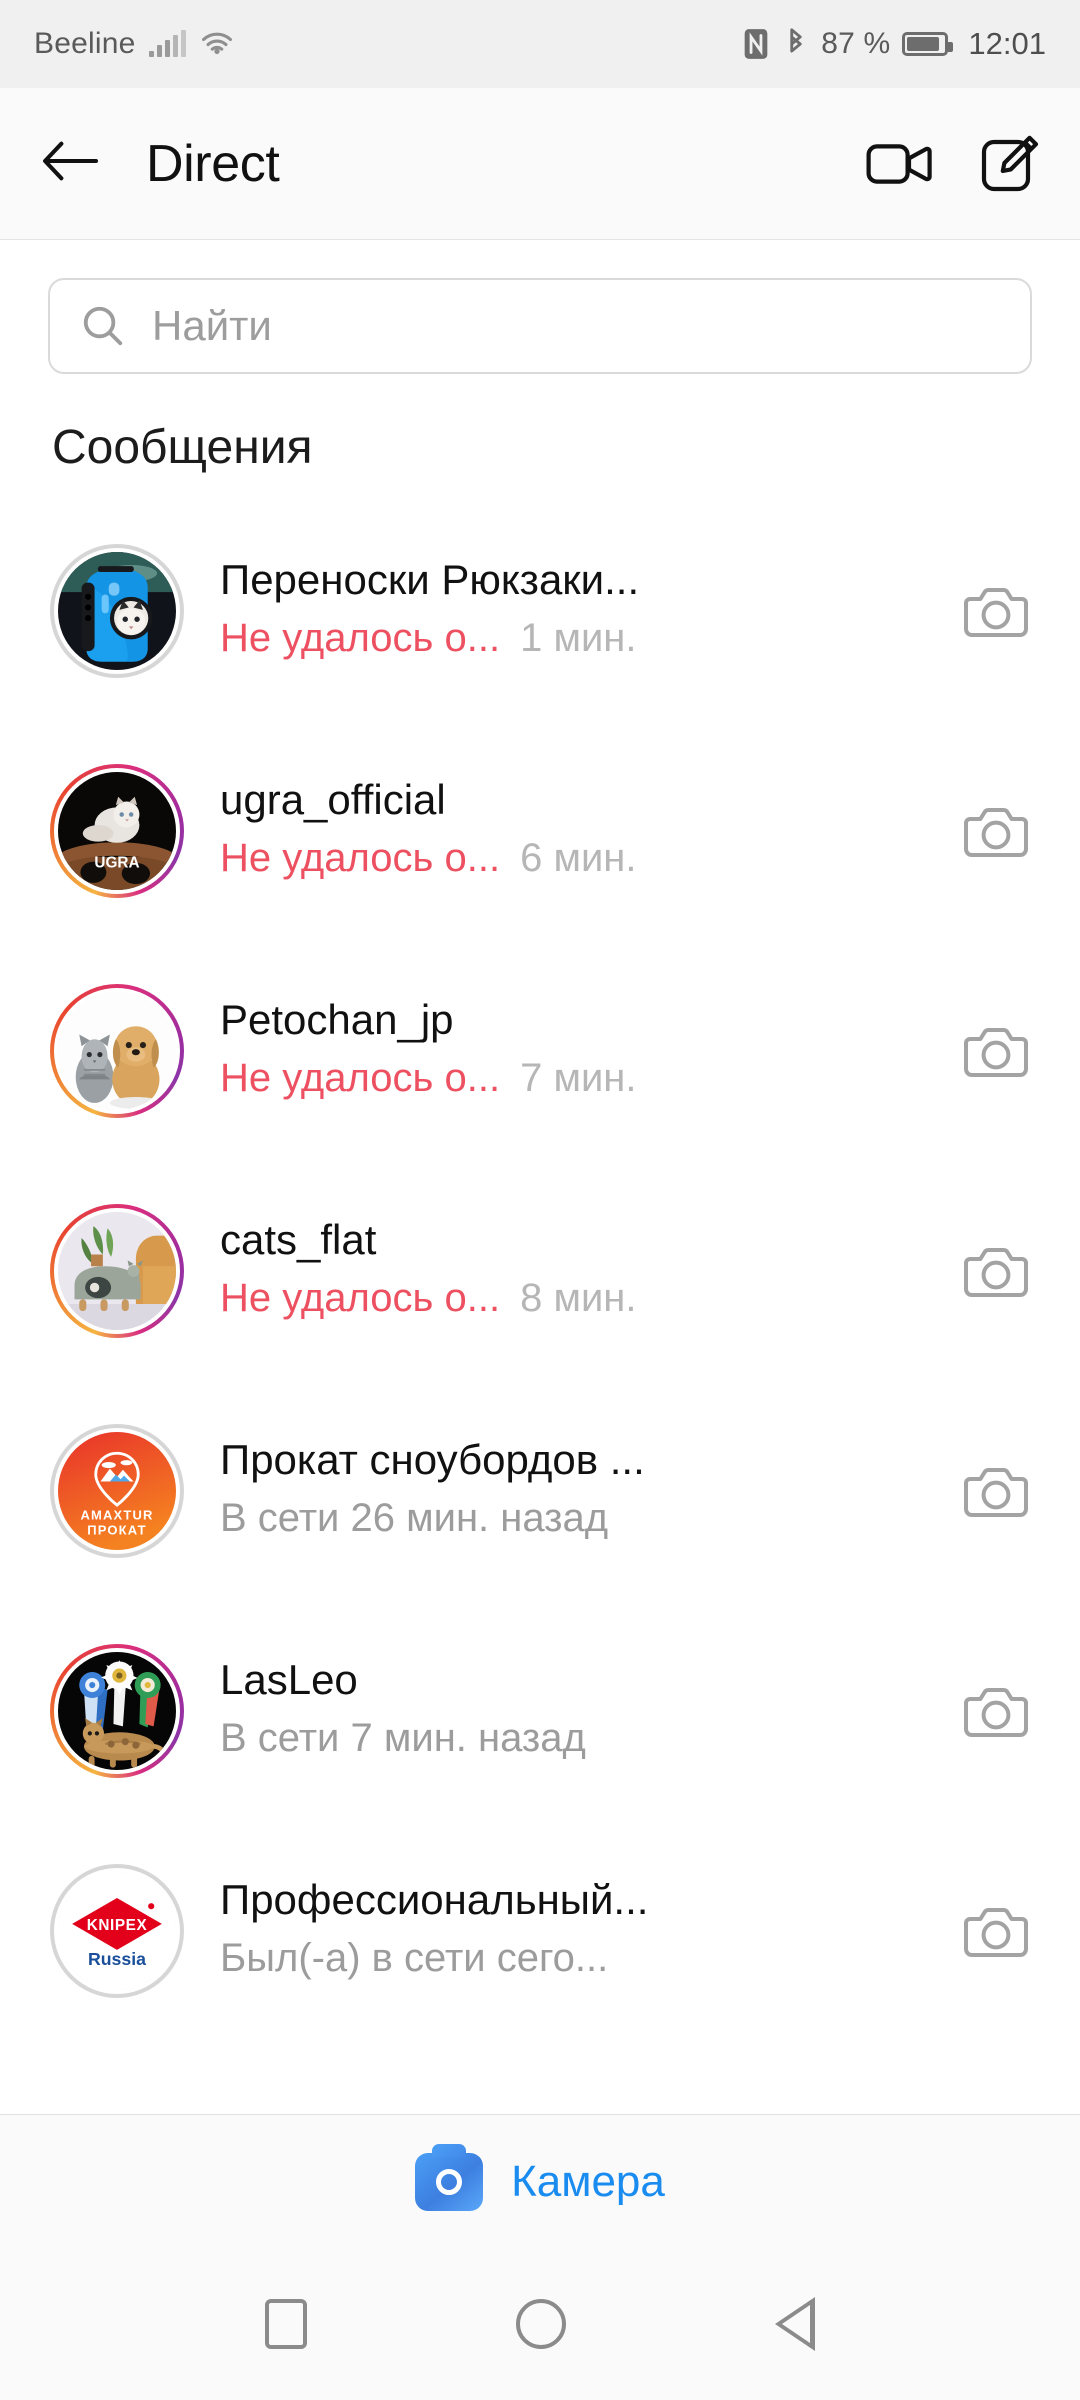  I want to click on conversation-status: В сети 26 мин. назад, so click(414, 1517).